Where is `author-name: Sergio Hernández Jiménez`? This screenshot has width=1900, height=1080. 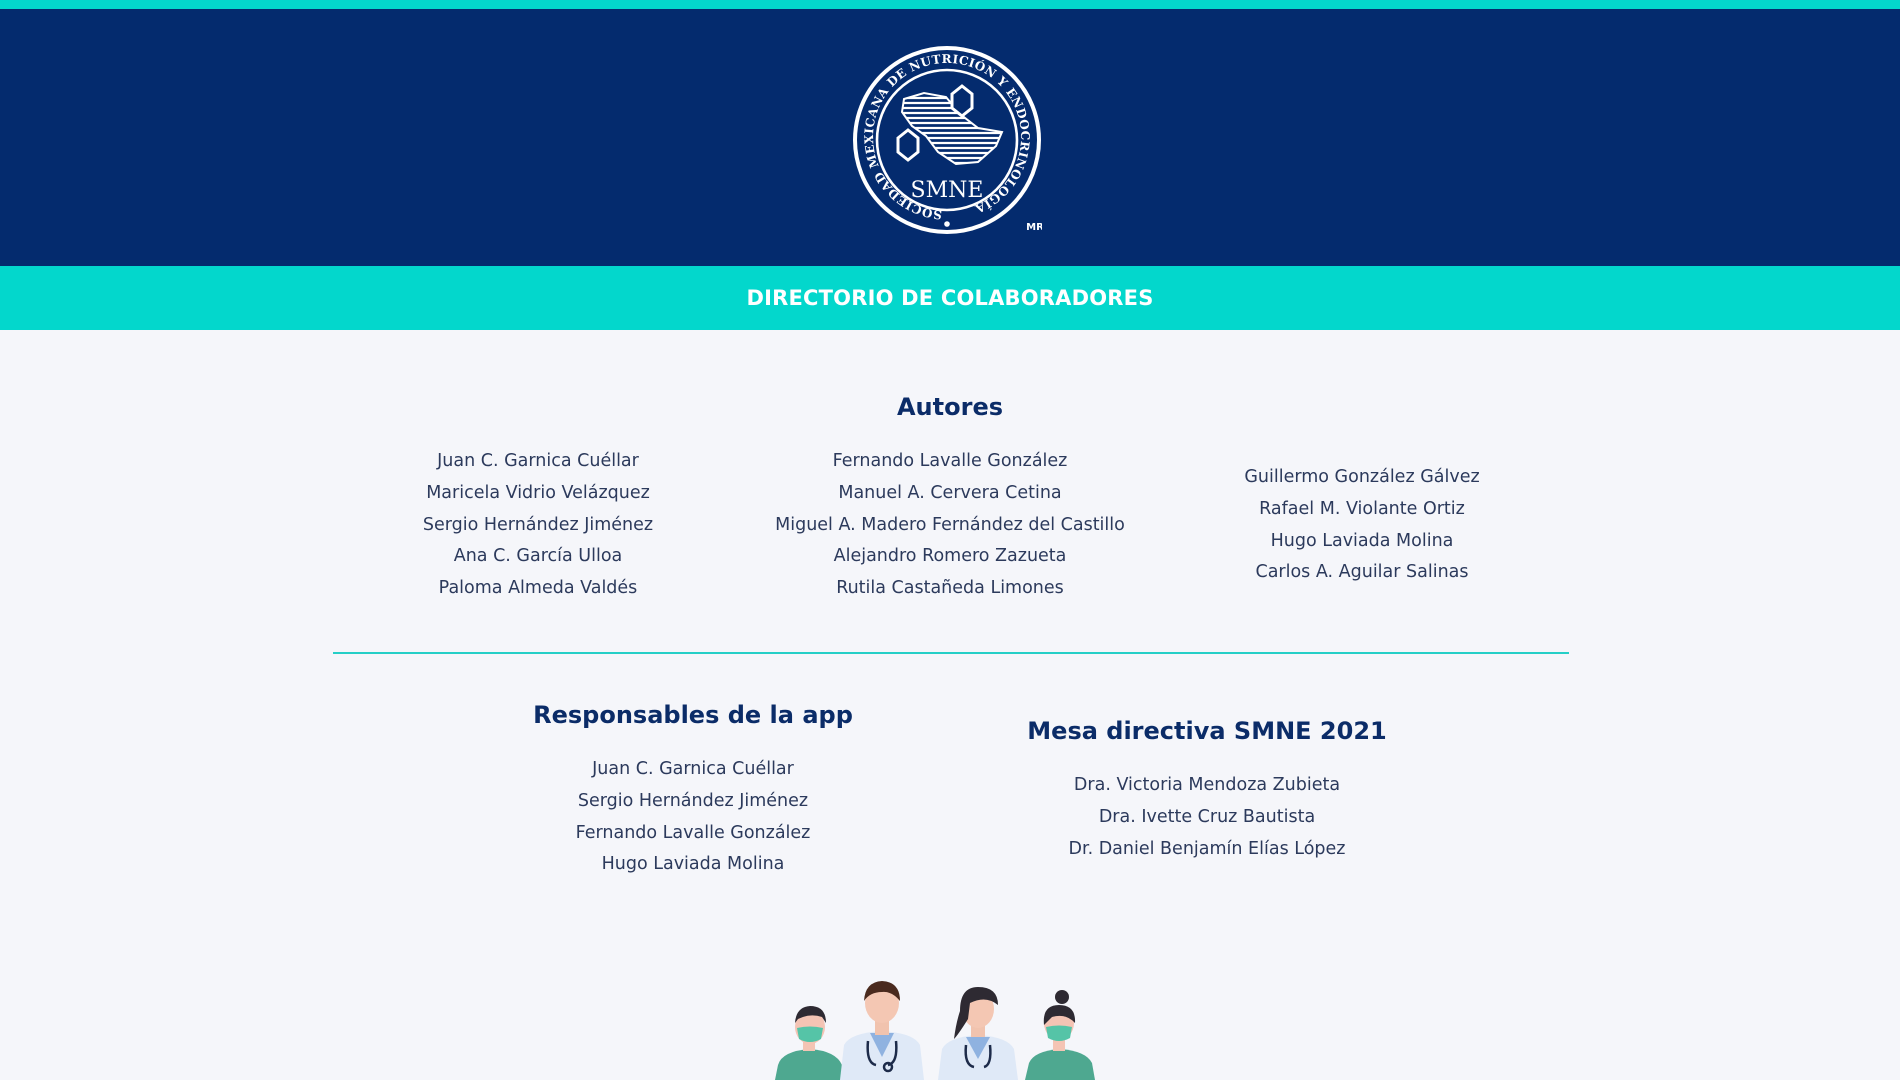
author-name: Sergio Hernández Jiménez is located at coordinates (538, 524).